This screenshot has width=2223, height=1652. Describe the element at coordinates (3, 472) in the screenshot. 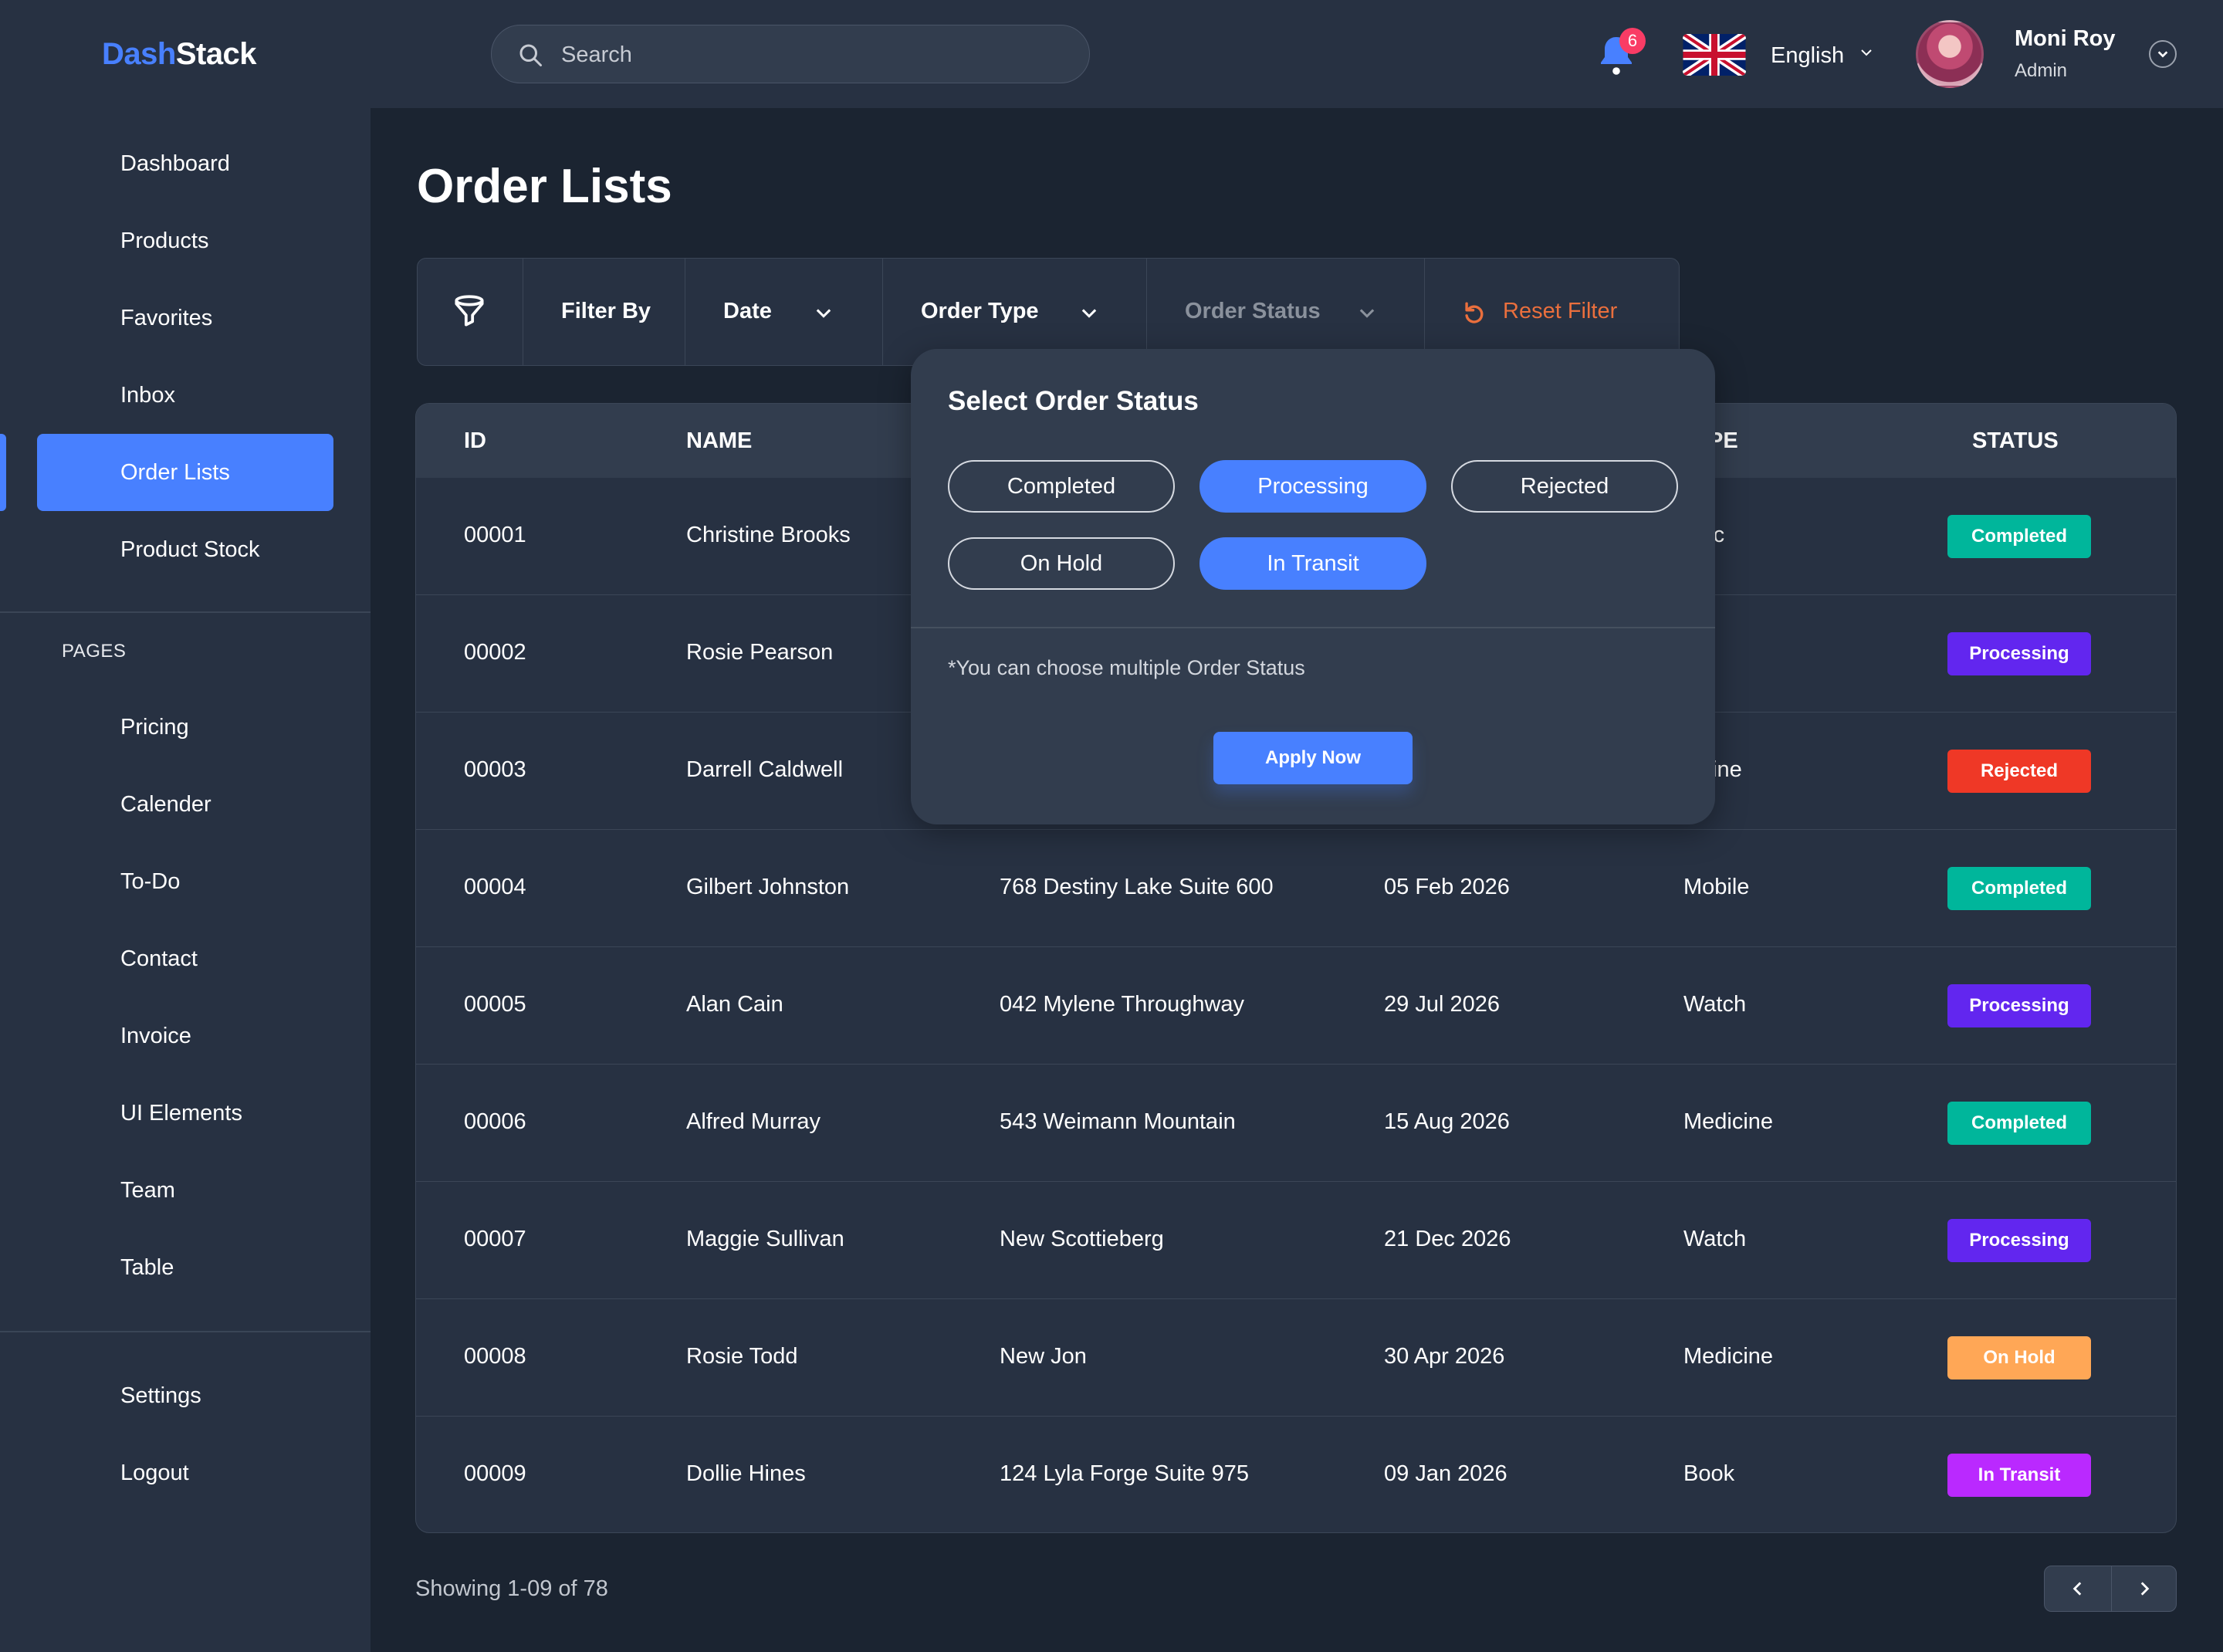

I see `active-indicator` at that location.